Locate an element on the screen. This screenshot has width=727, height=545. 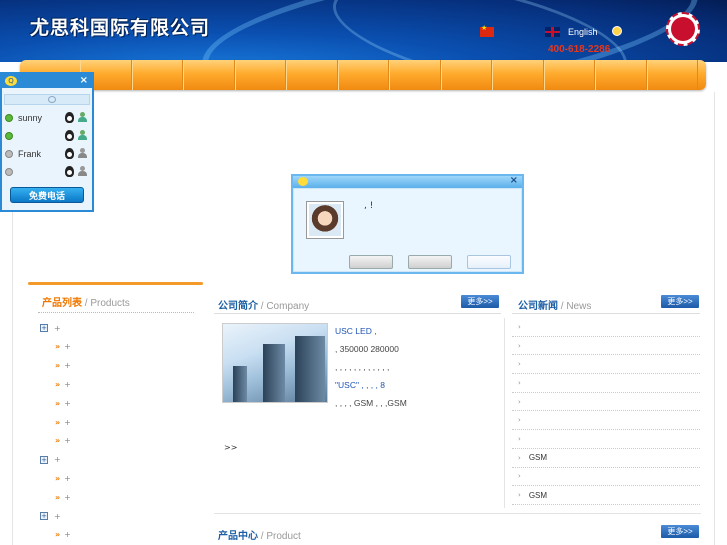
language-switch-icon is located at coordinates (617, 31).